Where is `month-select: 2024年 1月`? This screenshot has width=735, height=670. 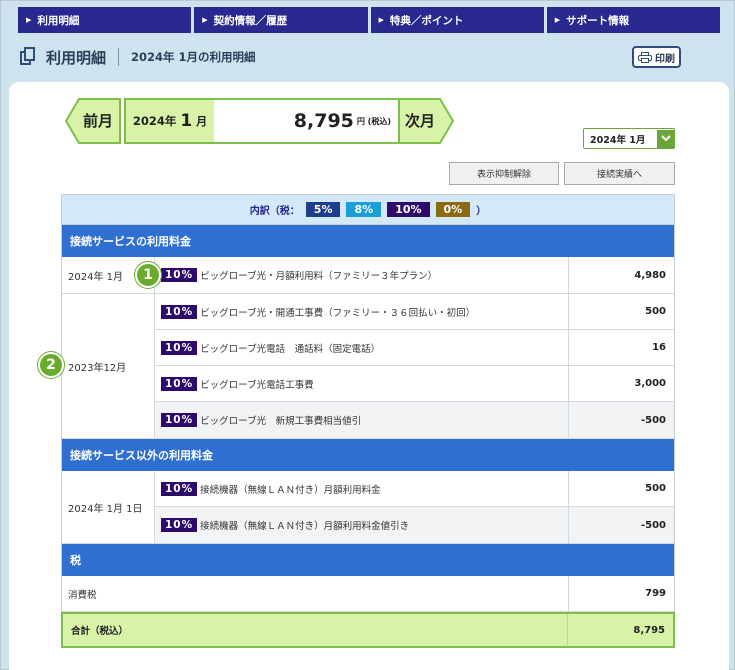
month-select: 2024年 1月 is located at coordinates (629, 138).